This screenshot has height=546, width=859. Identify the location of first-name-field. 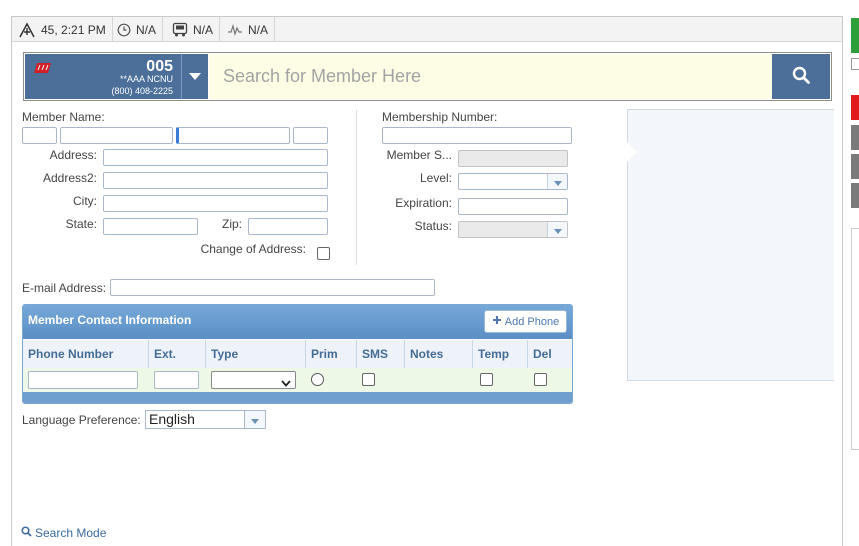
(116, 135).